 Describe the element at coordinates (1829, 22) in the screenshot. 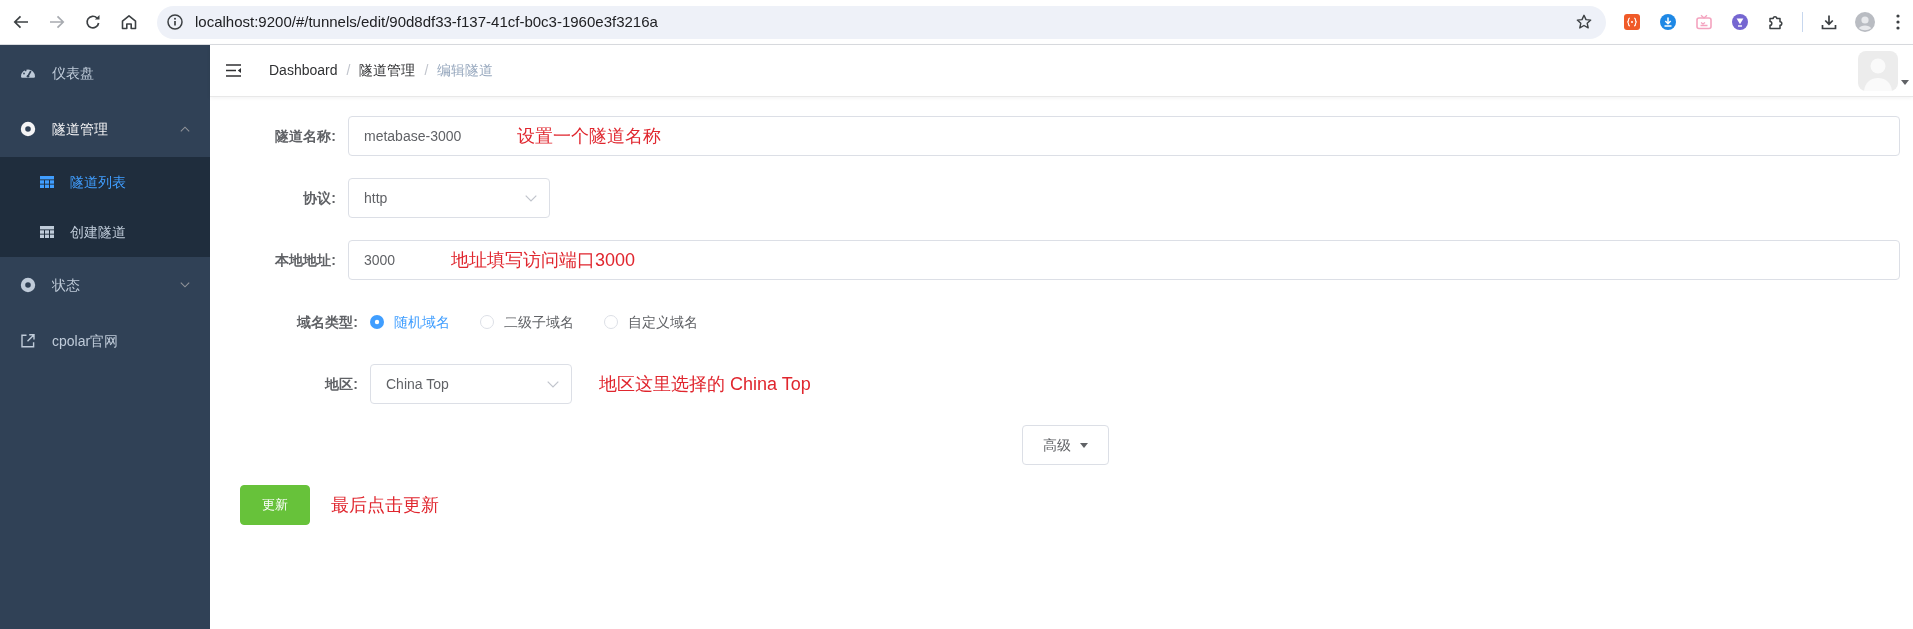

I see `download-icon` at that location.